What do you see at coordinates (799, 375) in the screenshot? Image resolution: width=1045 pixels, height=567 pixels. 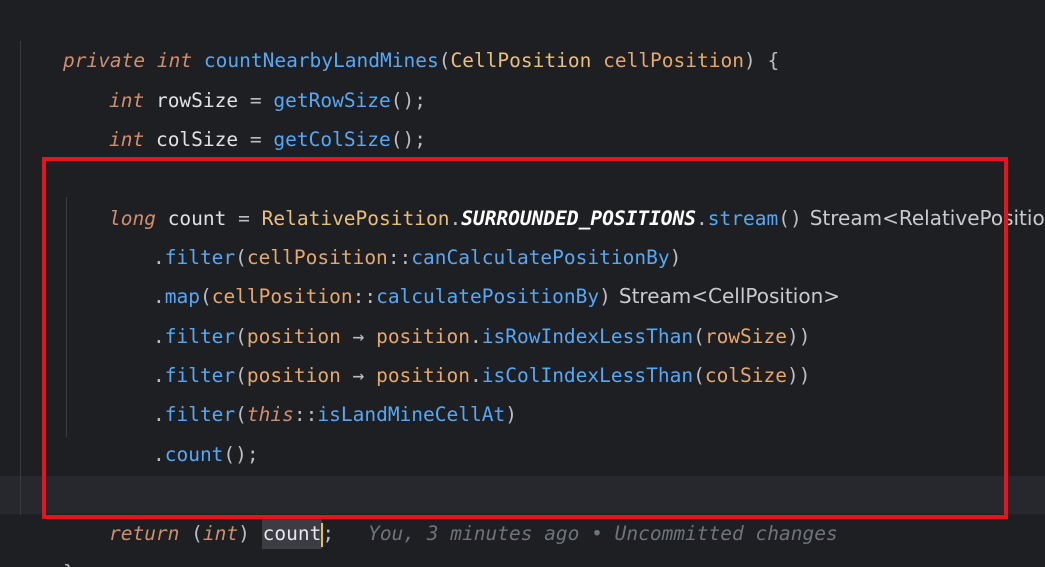 I see `paren: ))` at bounding box center [799, 375].